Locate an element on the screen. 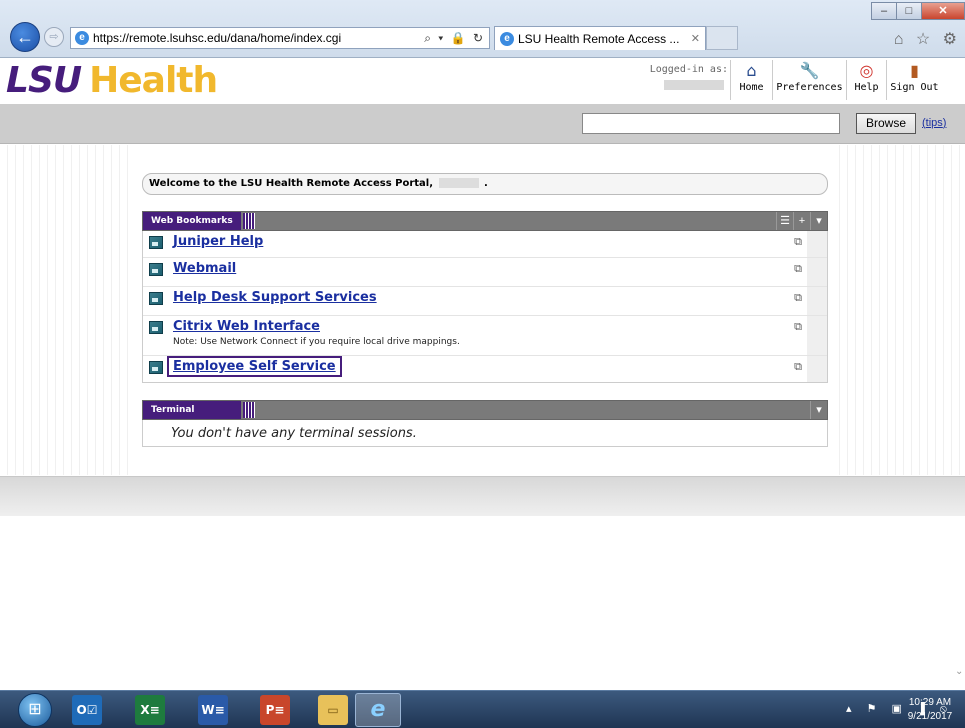 The width and height of the screenshot is (965, 728). nav-signout-button: ▮ Sign Out is located at coordinates (914, 80).